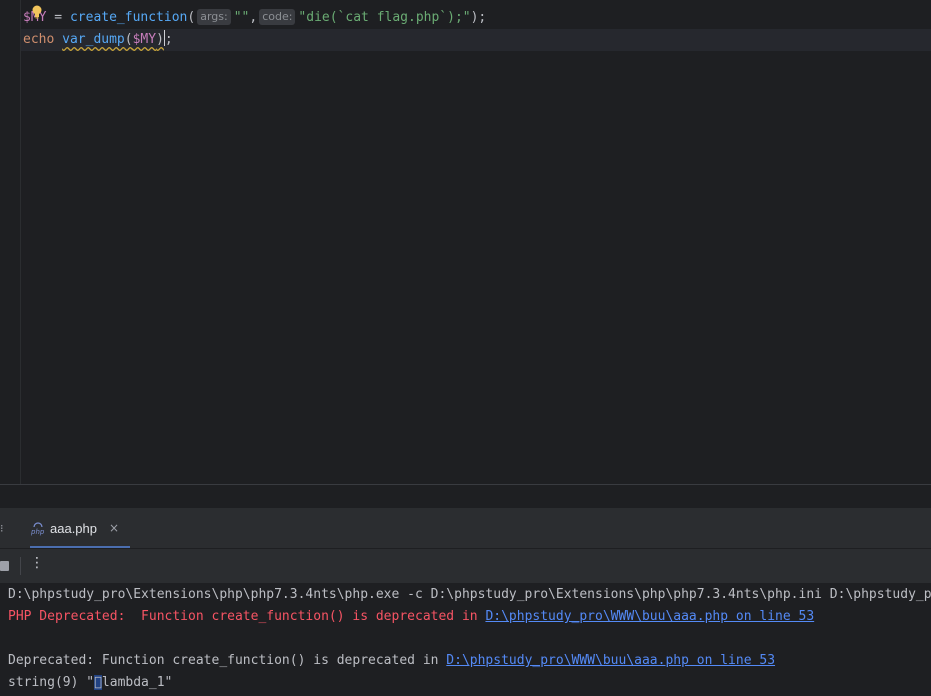 The height and width of the screenshot is (696, 931). I want to click on code-comma: ,, so click(253, 17).